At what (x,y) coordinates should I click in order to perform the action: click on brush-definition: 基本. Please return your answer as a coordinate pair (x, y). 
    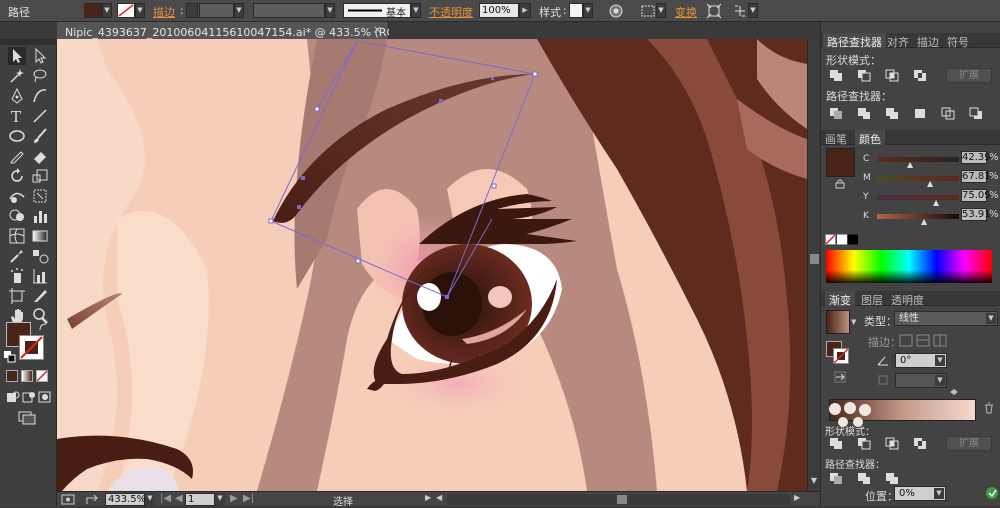
    Looking at the image, I should click on (377, 11).